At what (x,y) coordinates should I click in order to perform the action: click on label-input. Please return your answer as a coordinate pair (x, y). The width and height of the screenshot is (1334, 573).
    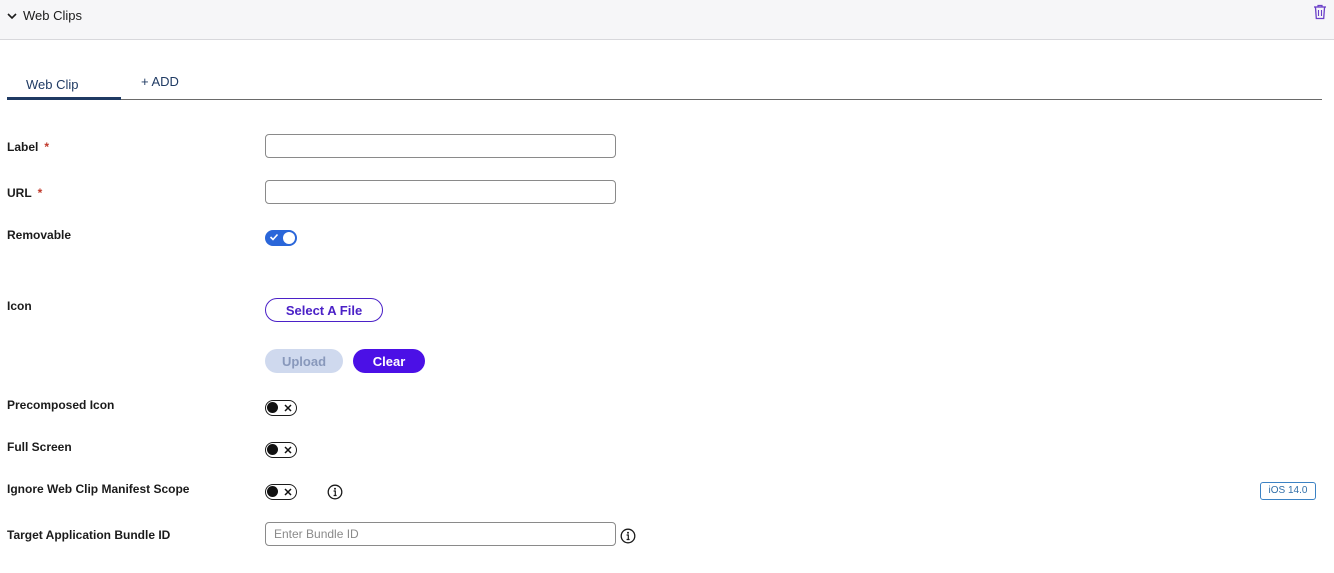
    Looking at the image, I should click on (440, 146).